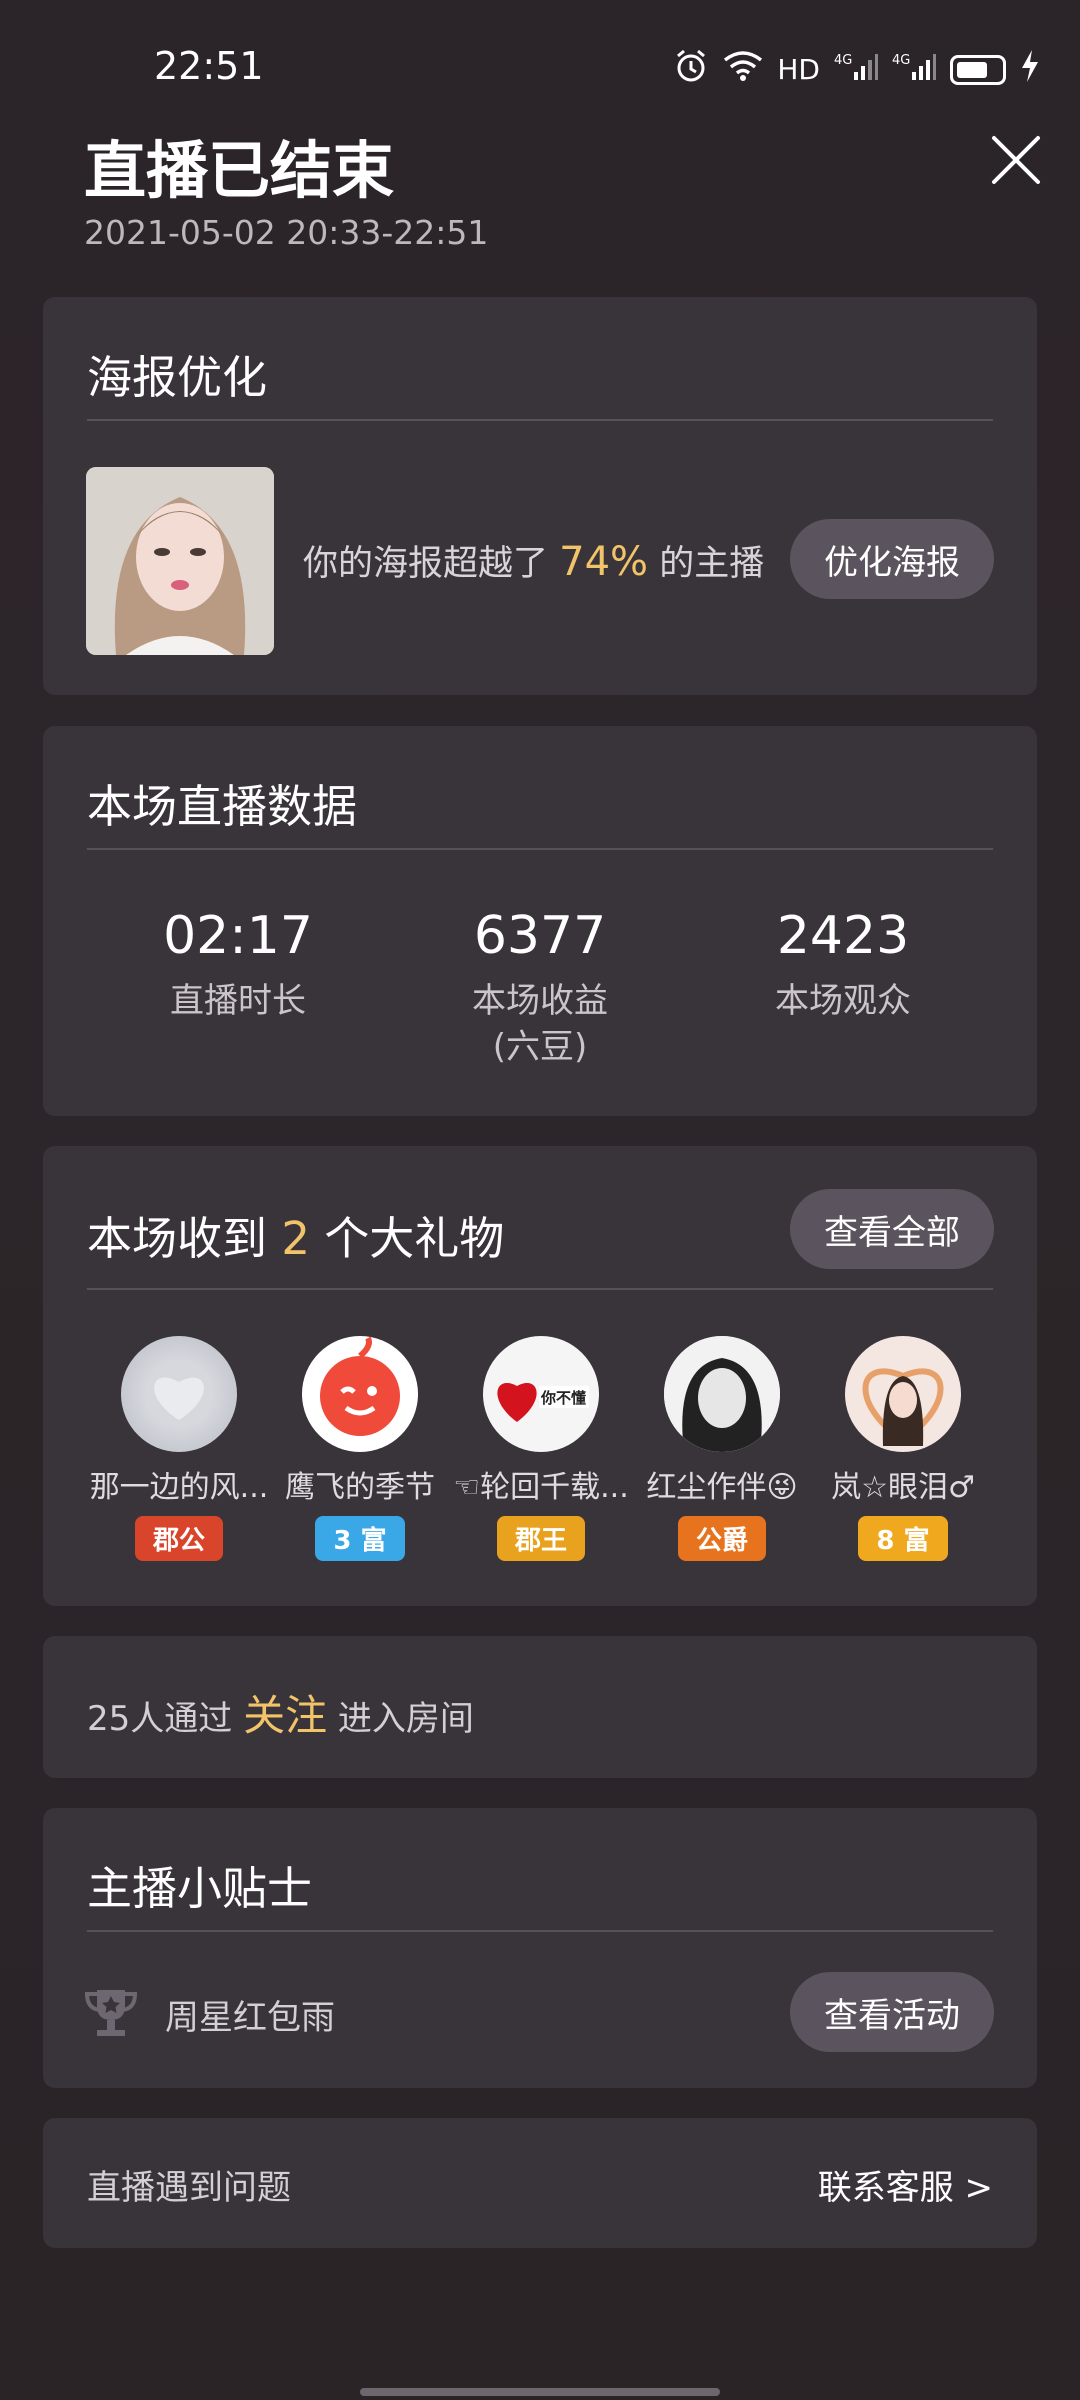 This screenshot has height=2400, width=1080. What do you see at coordinates (563, 1398) in the screenshot?
I see `svg-text: 你不懂` at bounding box center [563, 1398].